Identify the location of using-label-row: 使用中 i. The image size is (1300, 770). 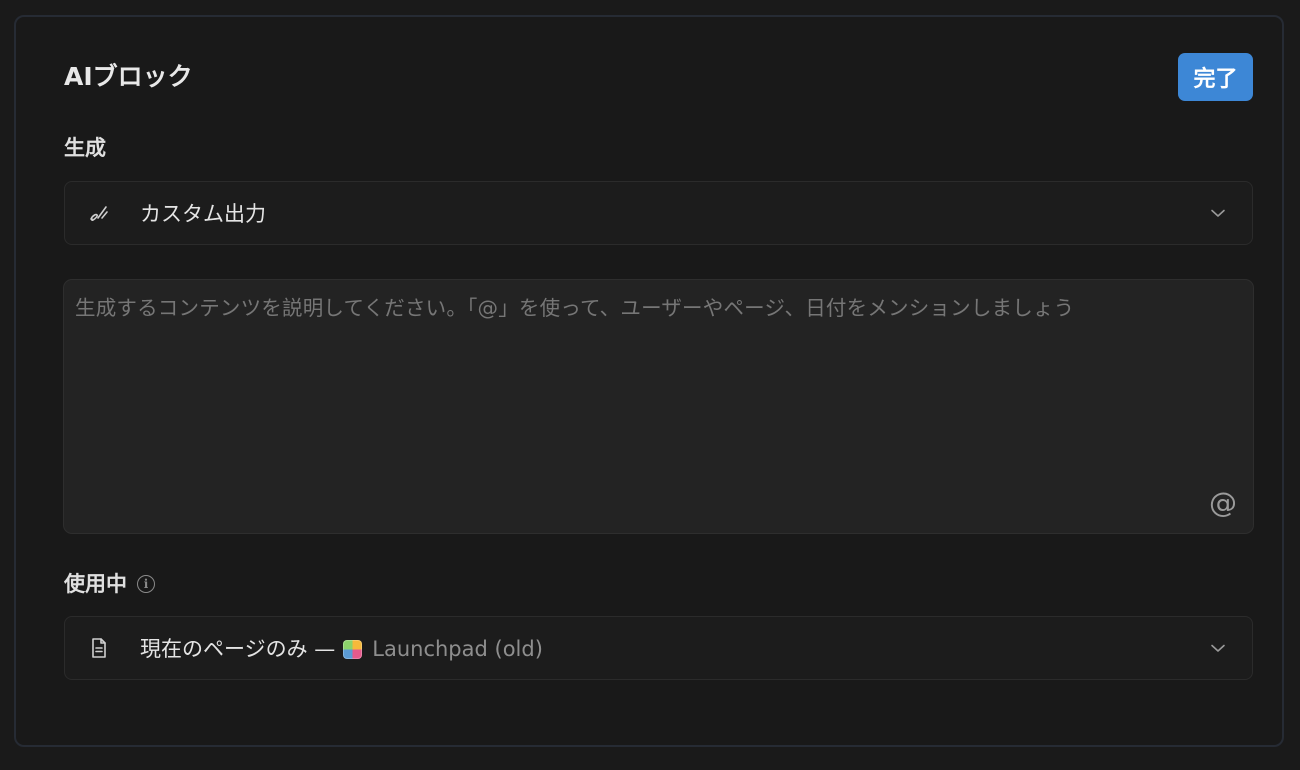
(109, 584).